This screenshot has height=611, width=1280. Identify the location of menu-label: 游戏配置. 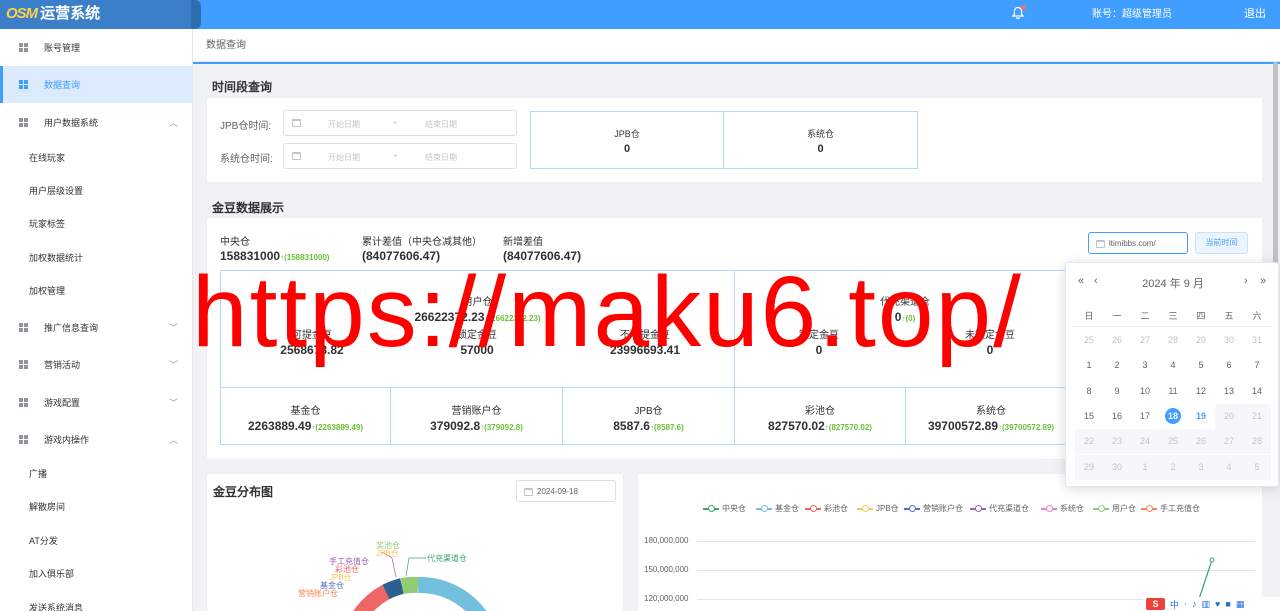
(62, 403).